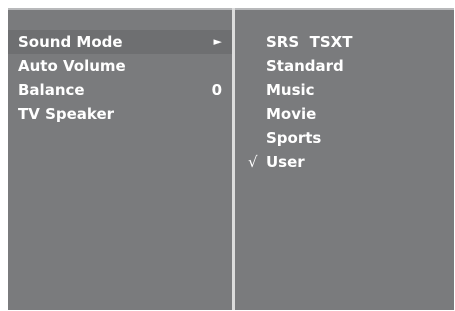 The width and height of the screenshot is (455, 311). I want to click on balance-value: 0, so click(216, 90).